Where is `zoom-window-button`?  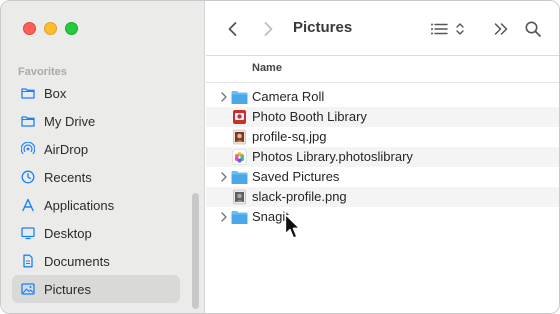
zoom-window-button is located at coordinates (71, 28).